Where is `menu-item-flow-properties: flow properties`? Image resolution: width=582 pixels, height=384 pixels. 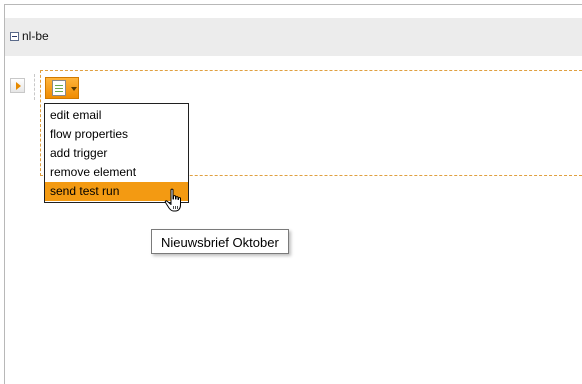 menu-item-flow-properties: flow properties is located at coordinates (116, 134).